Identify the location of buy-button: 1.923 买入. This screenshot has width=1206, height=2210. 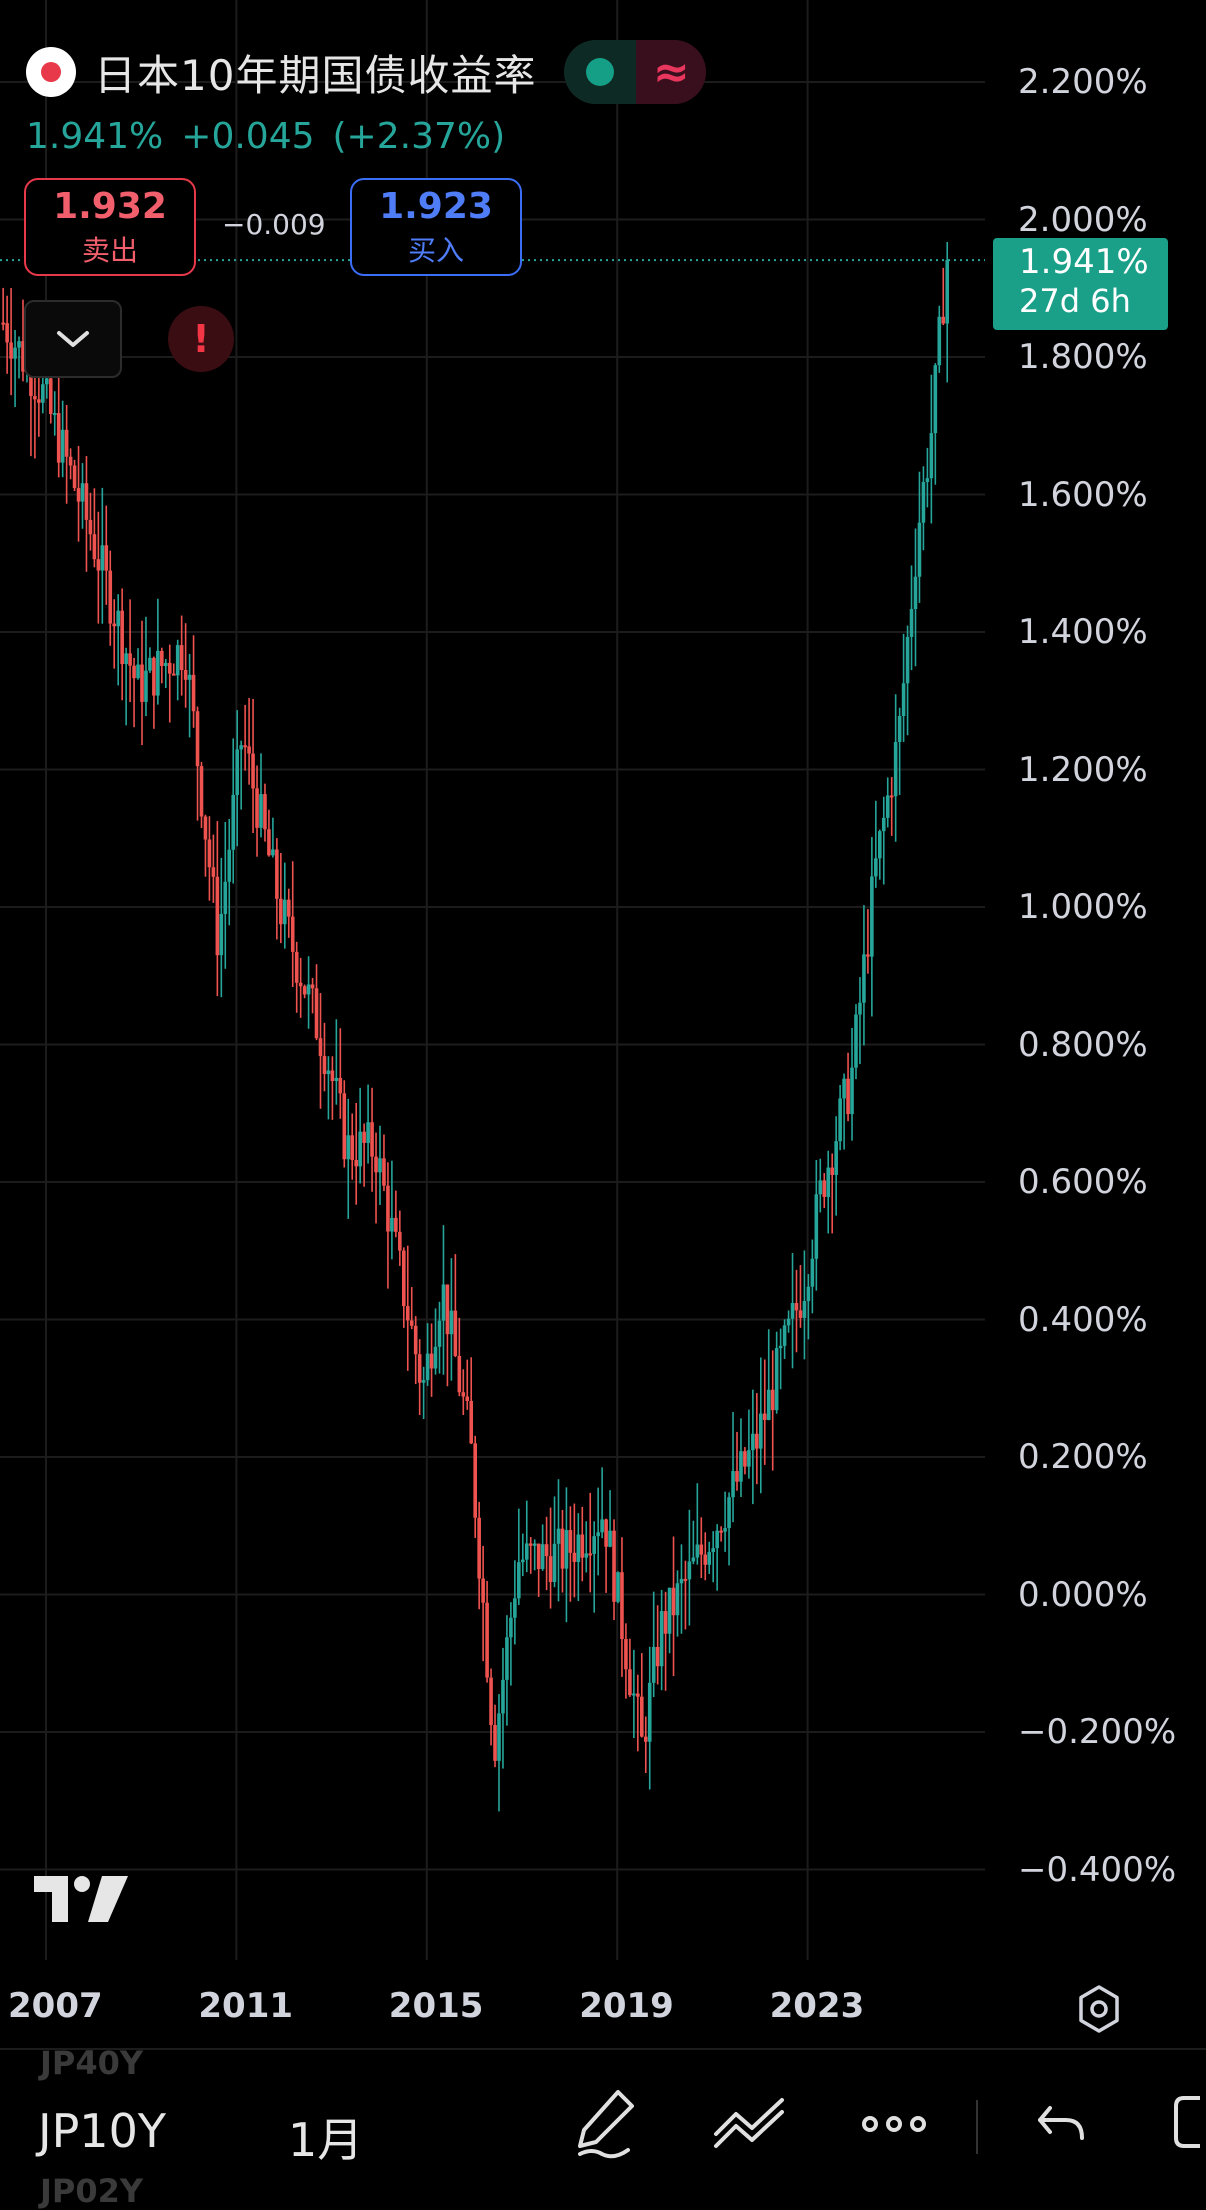
(436, 227).